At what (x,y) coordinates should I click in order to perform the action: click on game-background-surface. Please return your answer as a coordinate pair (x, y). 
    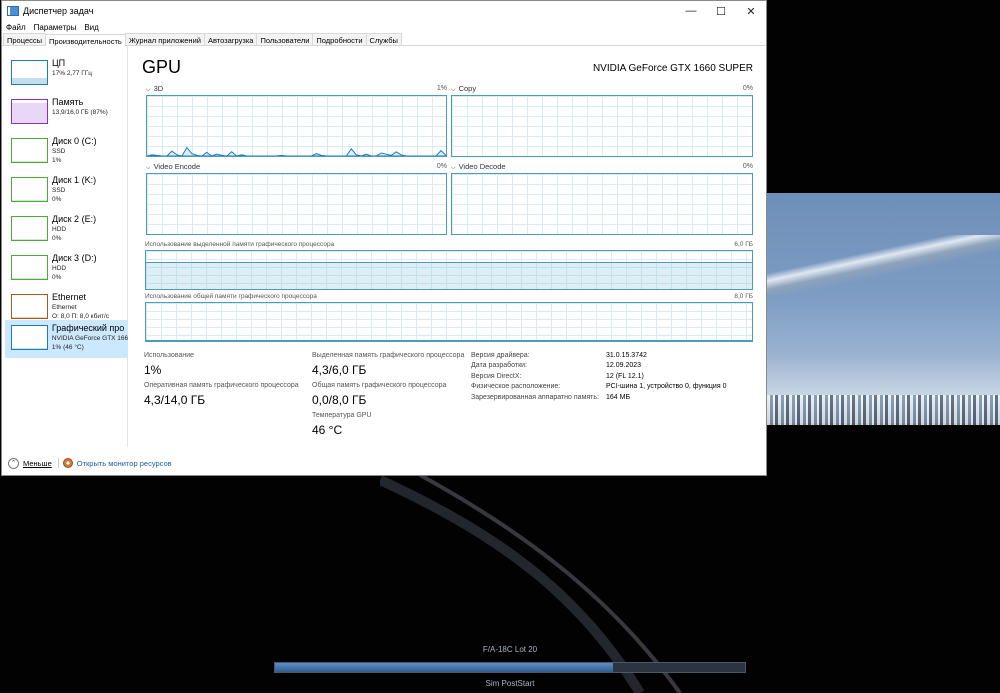
    Looking at the image, I should click on (883, 410).